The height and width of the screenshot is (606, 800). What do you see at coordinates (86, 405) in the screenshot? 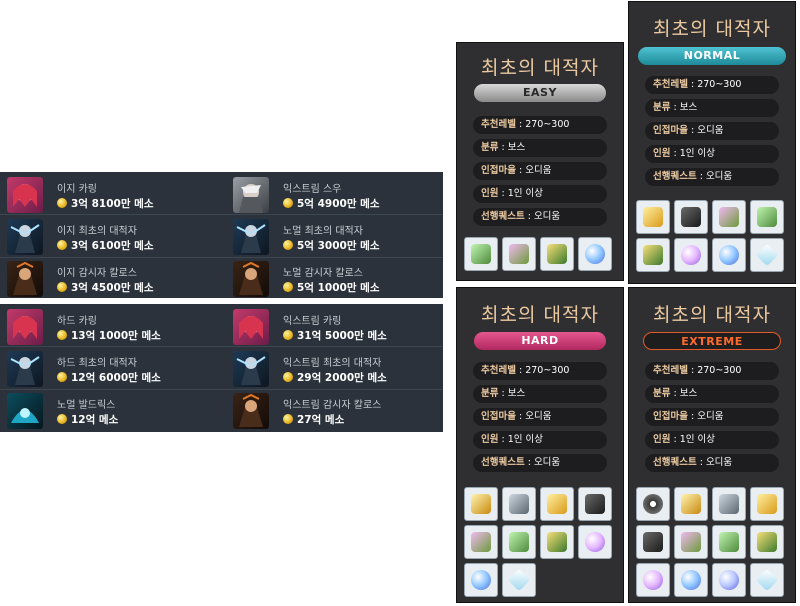
I see `boss-name: 노멀 발드릭스` at bounding box center [86, 405].